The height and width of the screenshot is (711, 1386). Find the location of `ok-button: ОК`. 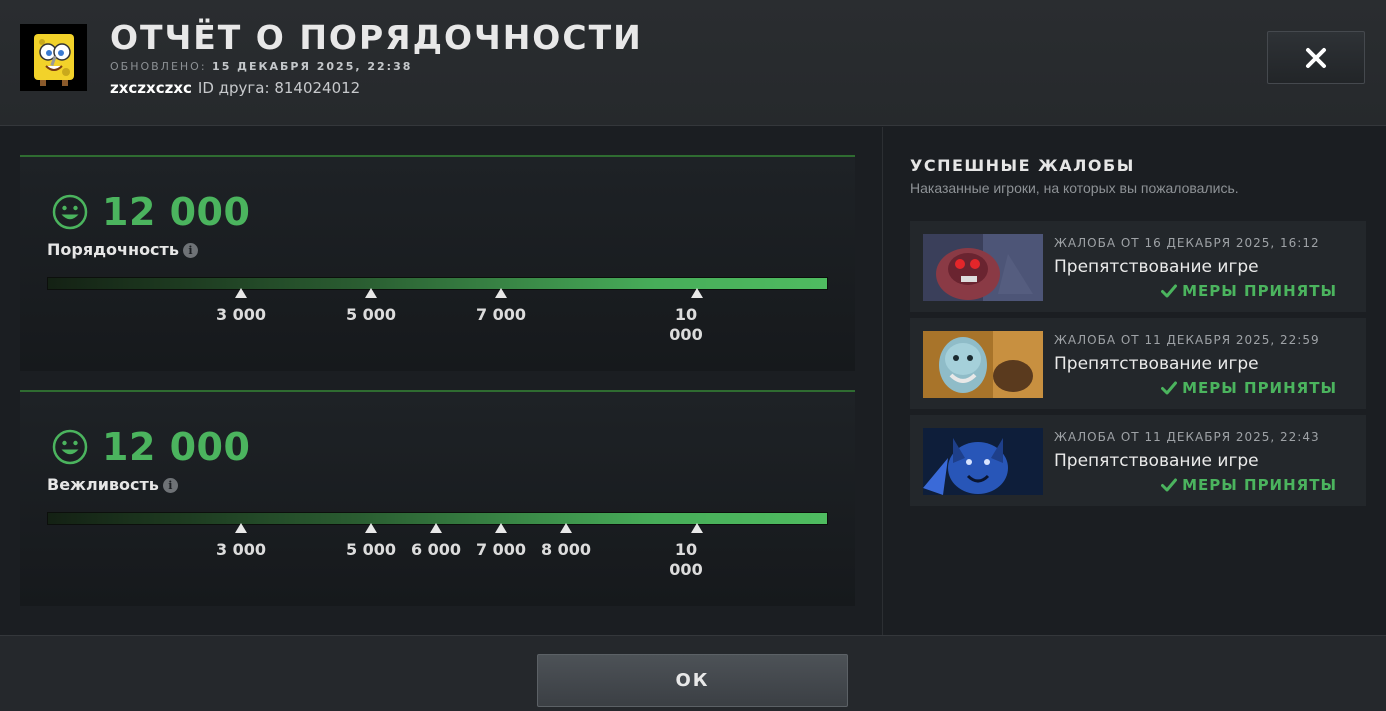

ok-button: ОК is located at coordinates (692, 680).